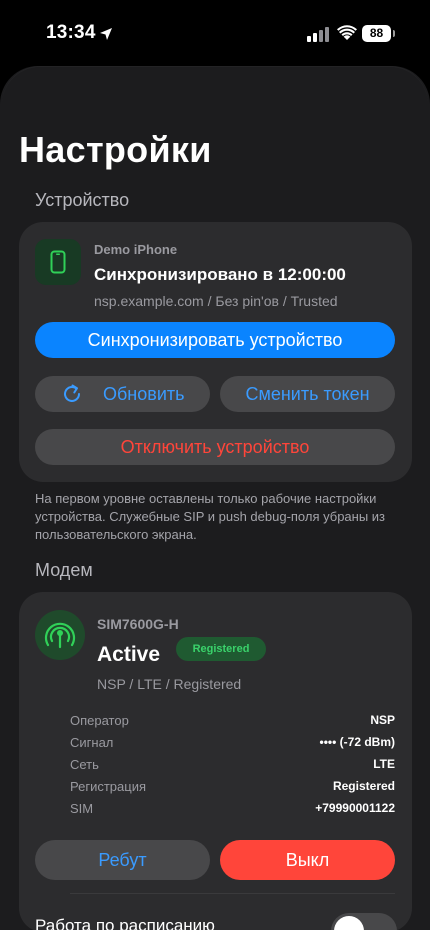 The image size is (430, 930). Describe the element at coordinates (355, 808) in the screenshot. I see `row-value: +79990001122` at that location.